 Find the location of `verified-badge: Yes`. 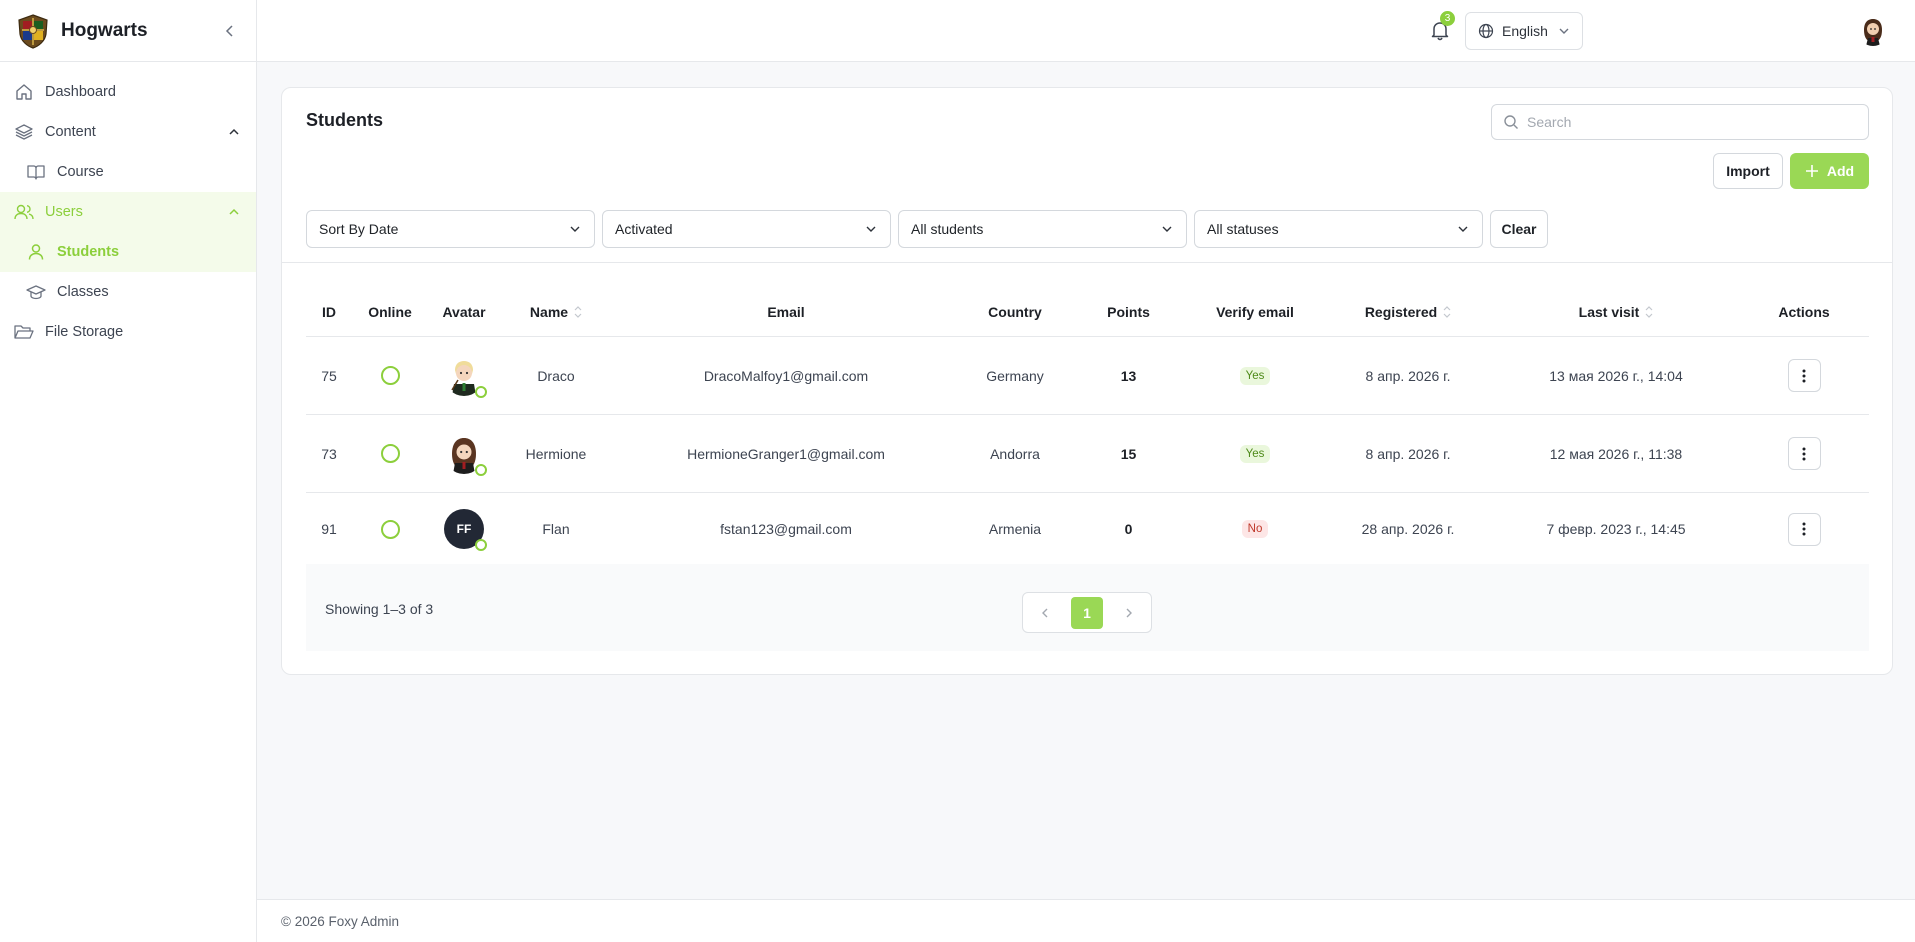

verified-badge: Yes is located at coordinates (1255, 375).